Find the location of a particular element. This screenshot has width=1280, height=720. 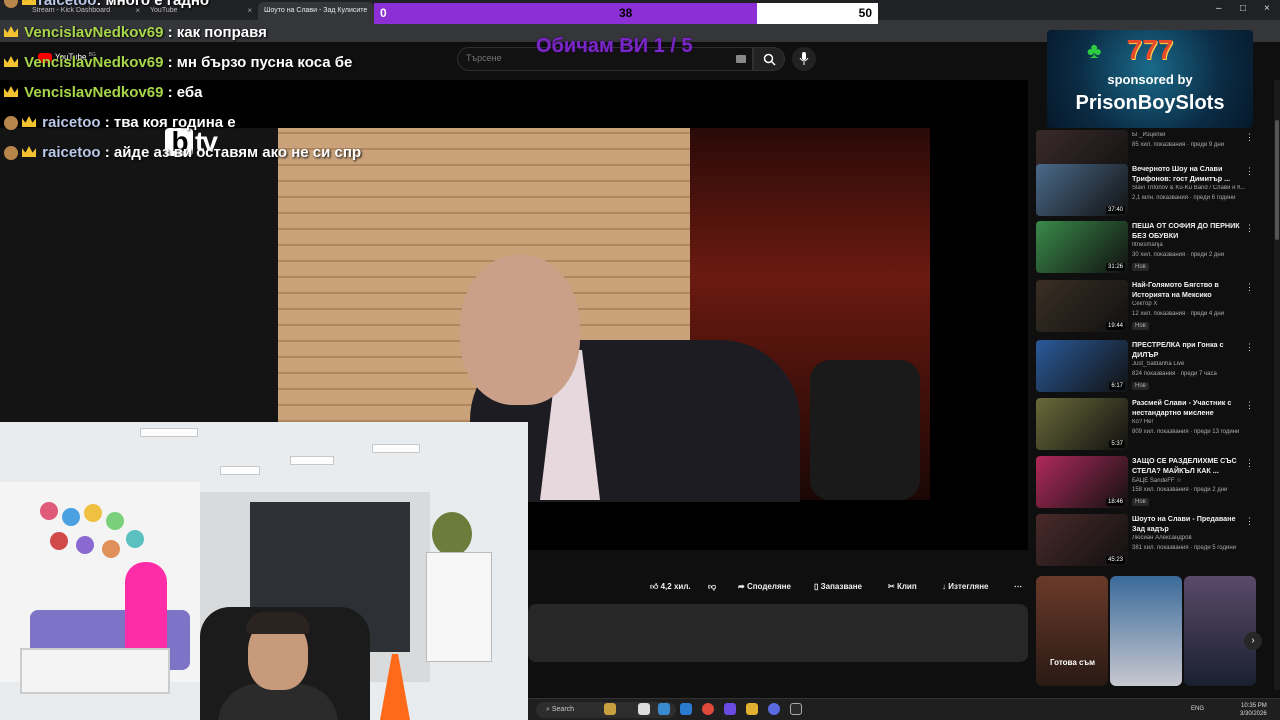

tab-label: Шоуто на Слави - Зад Кулисите is located at coordinates (316, 10).